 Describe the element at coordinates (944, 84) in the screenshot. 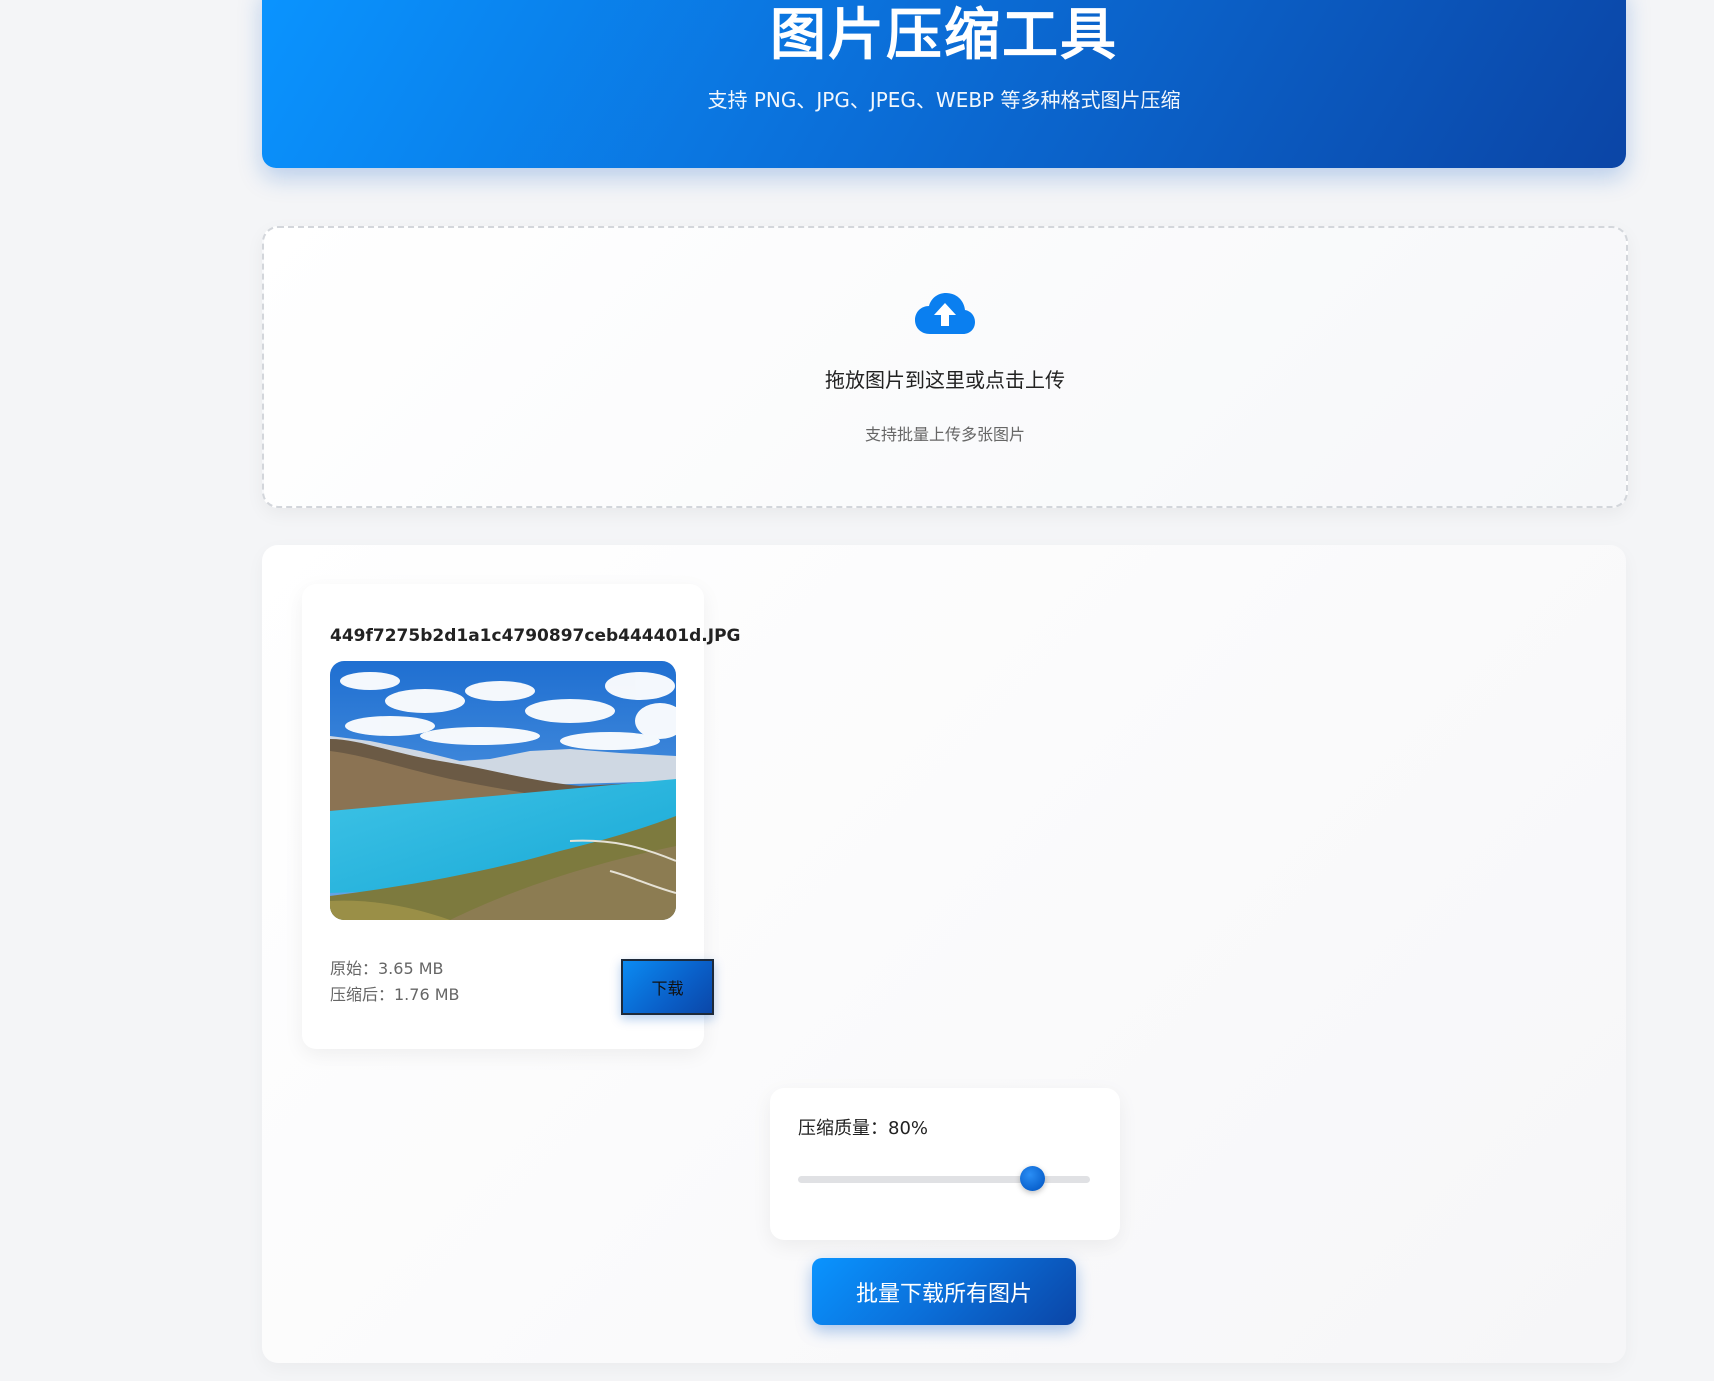

I see `header-banner: 图片压缩工具 支持 PNG、JPG、JPEG、WEBP 等多种格式图片压缩` at that location.